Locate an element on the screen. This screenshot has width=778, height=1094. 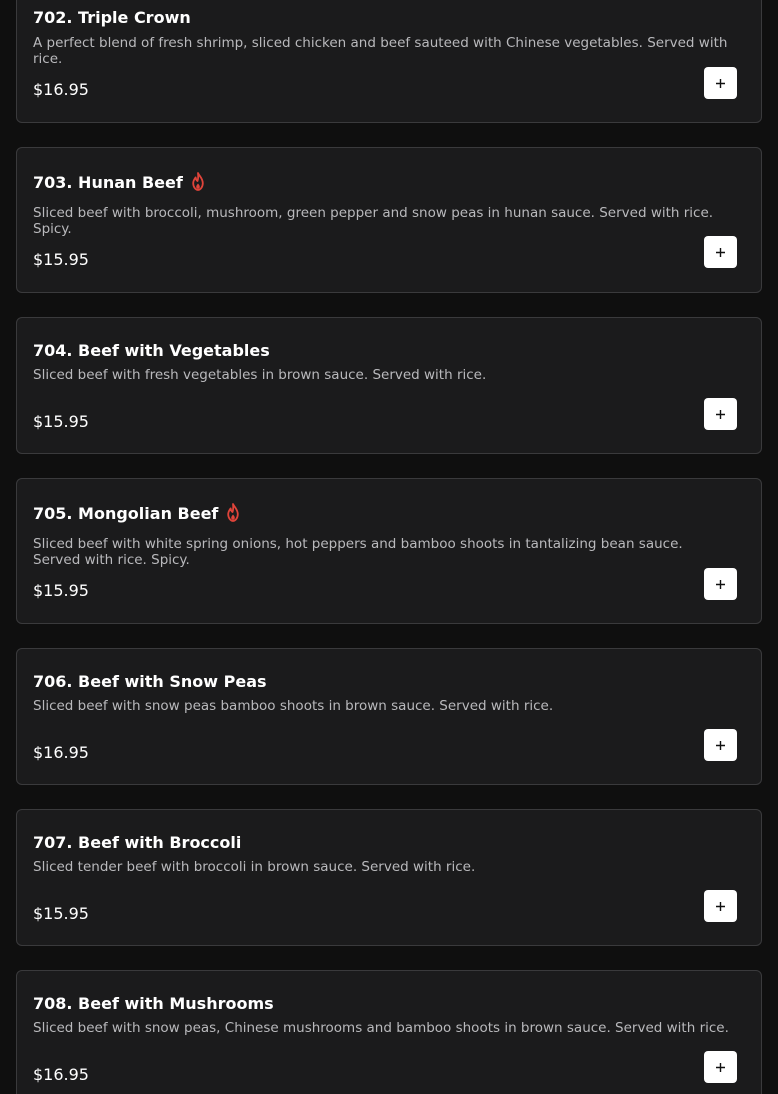
item-title-text: 708. Beef with Mushrooms is located at coordinates (153, 1003).